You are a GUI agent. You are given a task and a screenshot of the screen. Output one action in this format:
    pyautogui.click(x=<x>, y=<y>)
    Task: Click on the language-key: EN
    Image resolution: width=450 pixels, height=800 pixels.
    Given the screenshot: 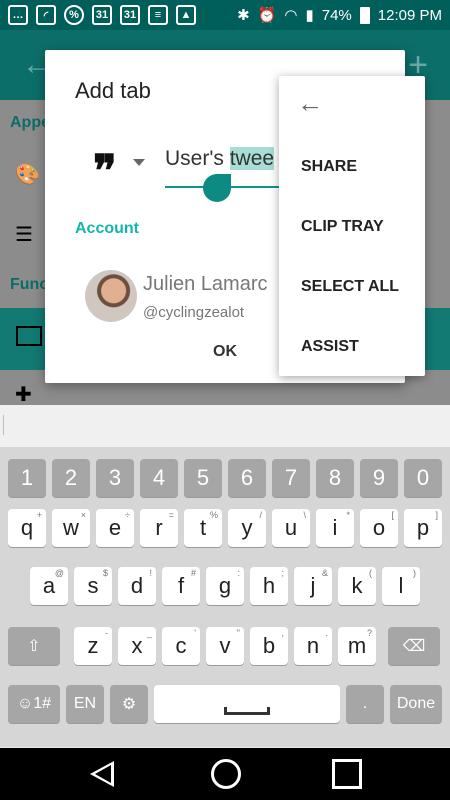 What is the action you would take?
    pyautogui.click(x=85, y=704)
    